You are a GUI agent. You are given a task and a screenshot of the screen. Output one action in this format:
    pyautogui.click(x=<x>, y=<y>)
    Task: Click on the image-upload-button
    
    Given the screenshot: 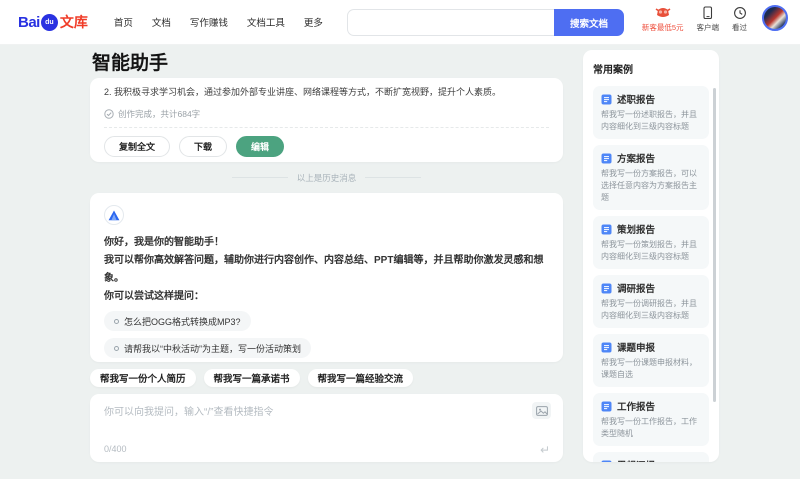 What is the action you would take?
    pyautogui.click(x=541, y=410)
    